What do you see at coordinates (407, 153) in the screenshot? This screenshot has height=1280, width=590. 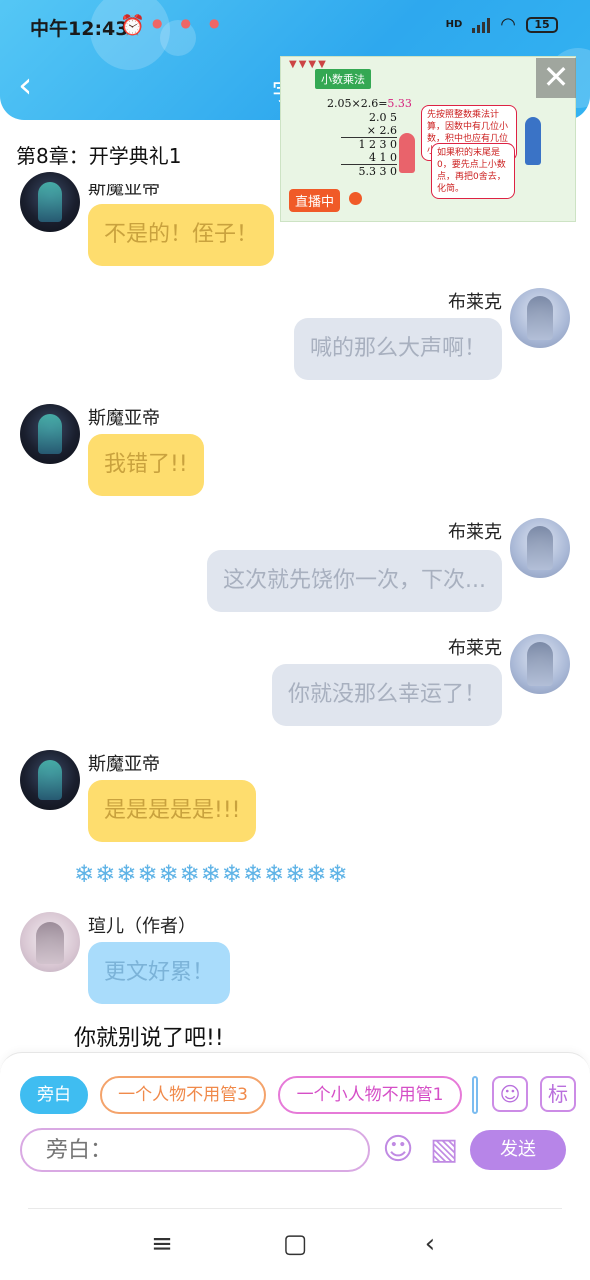 I see `girl-figure` at bounding box center [407, 153].